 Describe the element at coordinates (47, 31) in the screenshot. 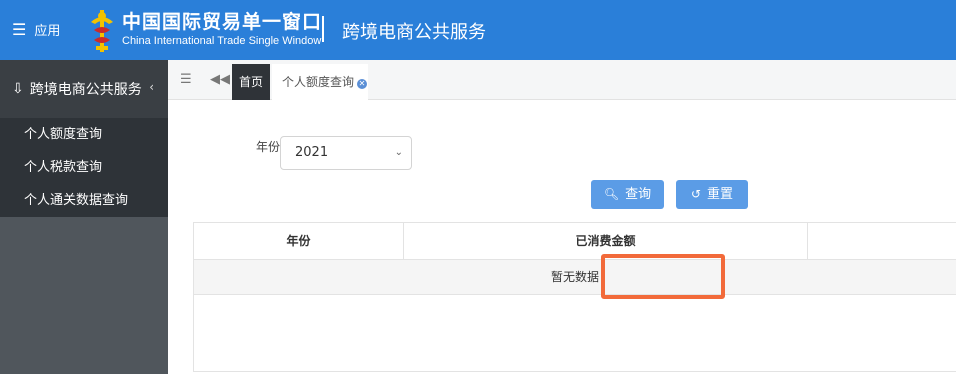

I see `app-menu-label: 应用` at that location.